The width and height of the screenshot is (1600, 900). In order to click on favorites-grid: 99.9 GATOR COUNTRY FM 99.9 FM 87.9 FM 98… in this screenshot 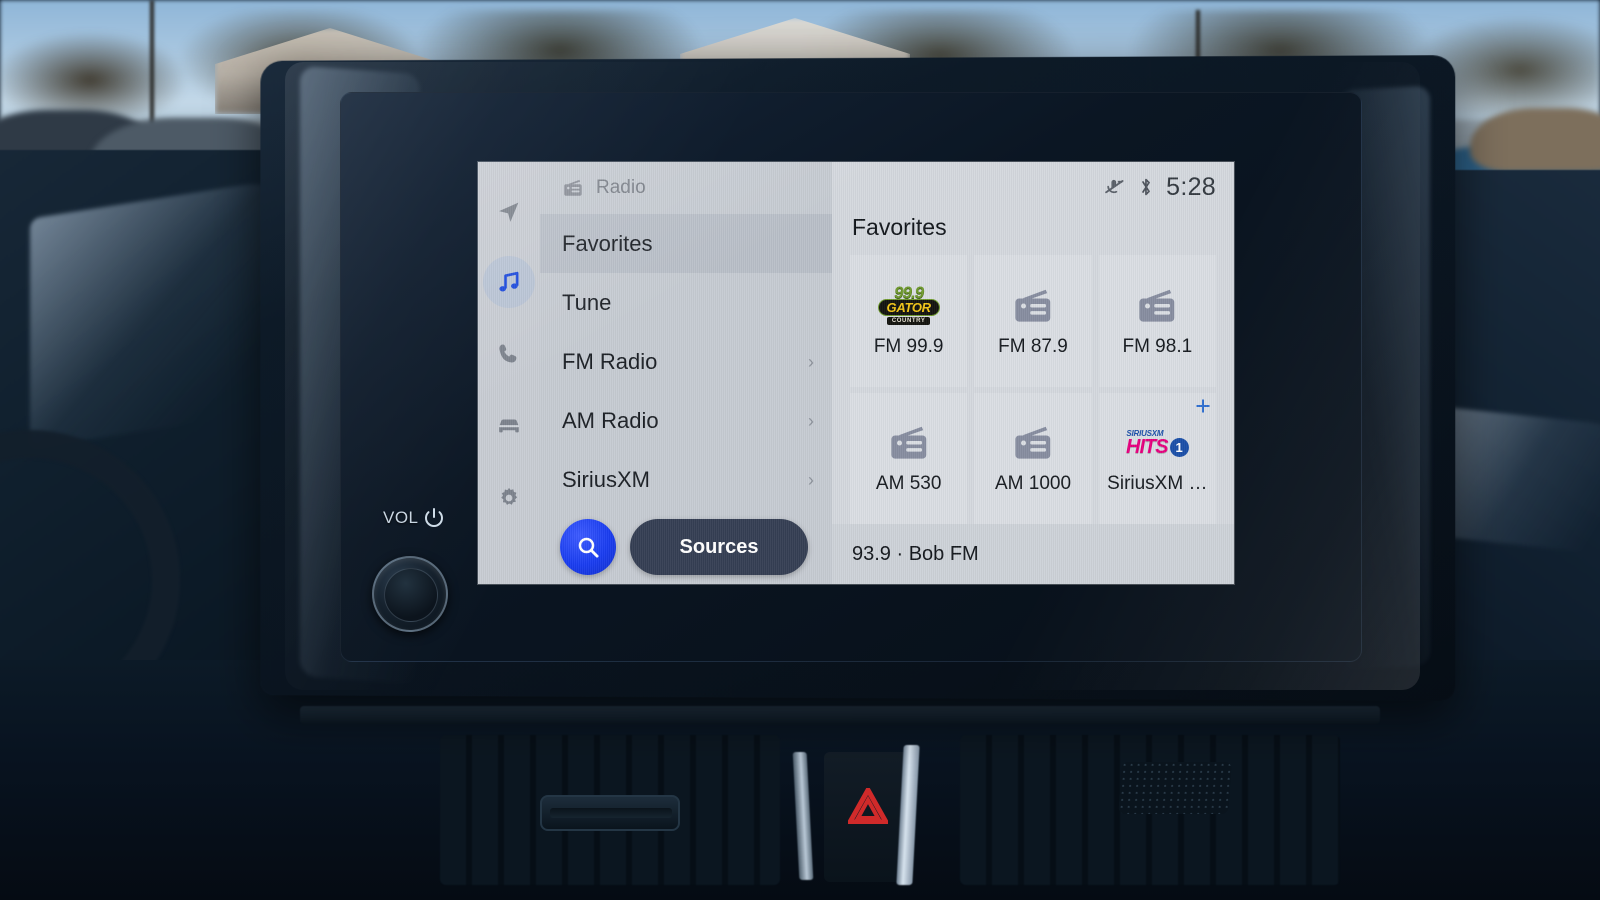, I will do `click(1033, 389)`.